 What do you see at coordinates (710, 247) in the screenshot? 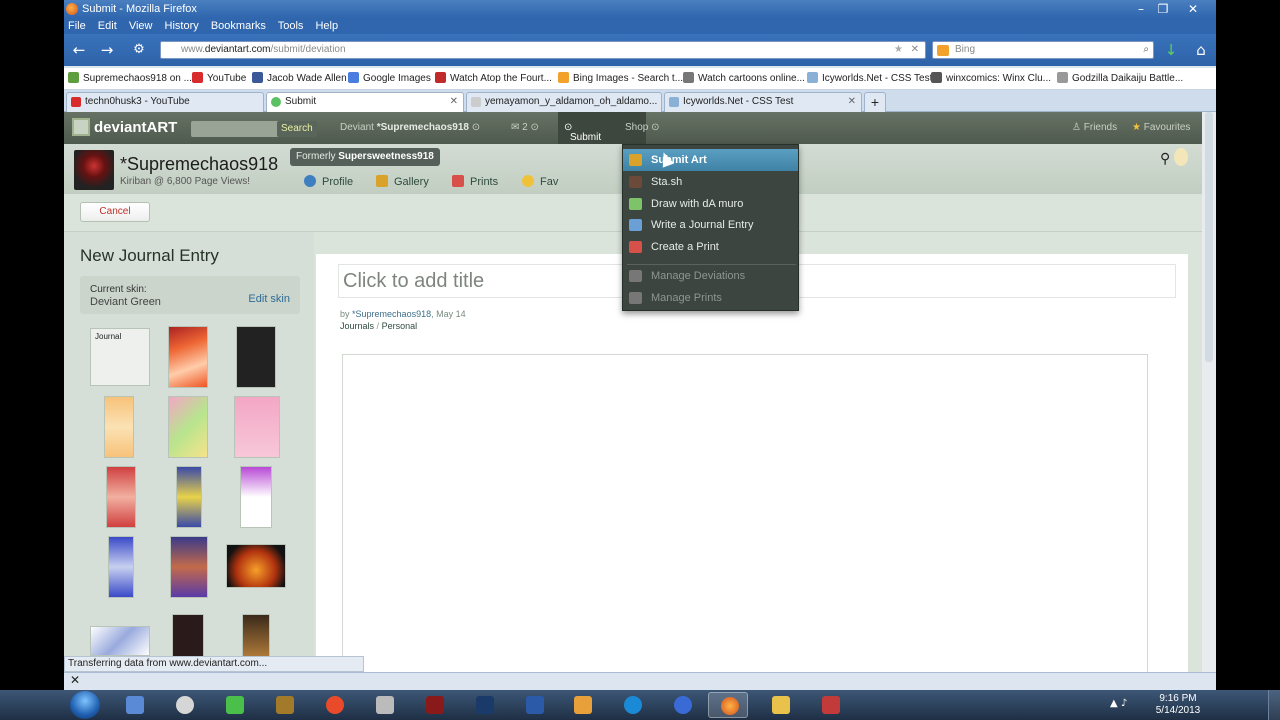
I see `menu-item-print: Create a Print` at bounding box center [710, 247].